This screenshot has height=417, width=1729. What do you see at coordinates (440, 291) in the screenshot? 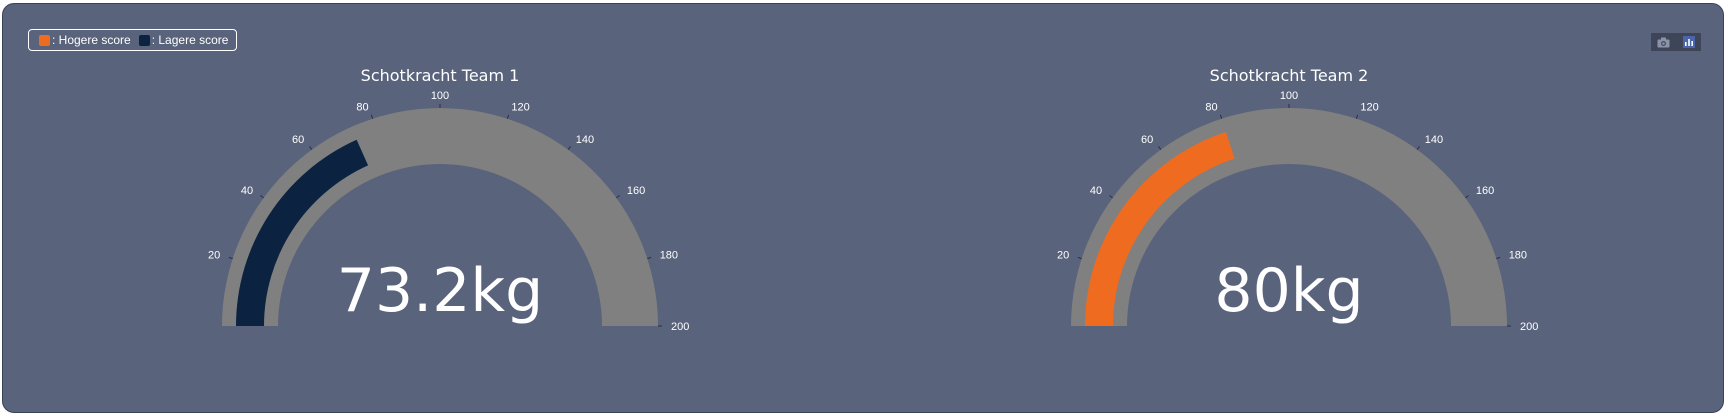
I see `gauge-value-text: 73.2kg` at bounding box center [440, 291].